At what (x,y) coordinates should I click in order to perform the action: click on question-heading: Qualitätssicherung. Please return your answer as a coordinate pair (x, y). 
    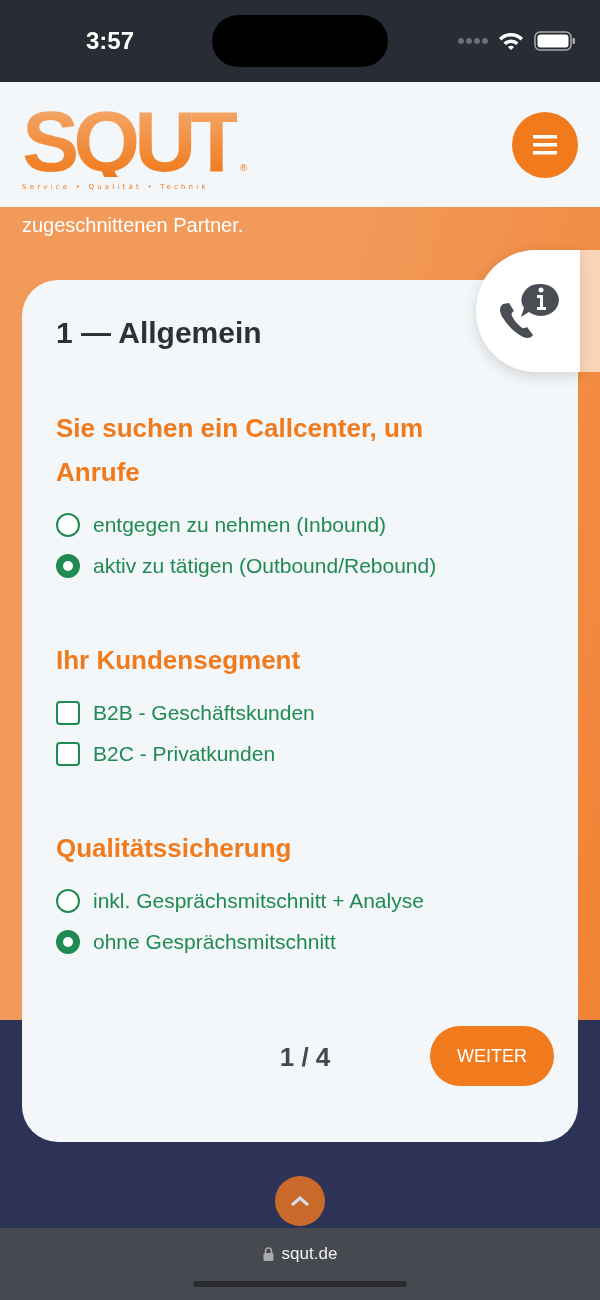
    Looking at the image, I should click on (174, 848).